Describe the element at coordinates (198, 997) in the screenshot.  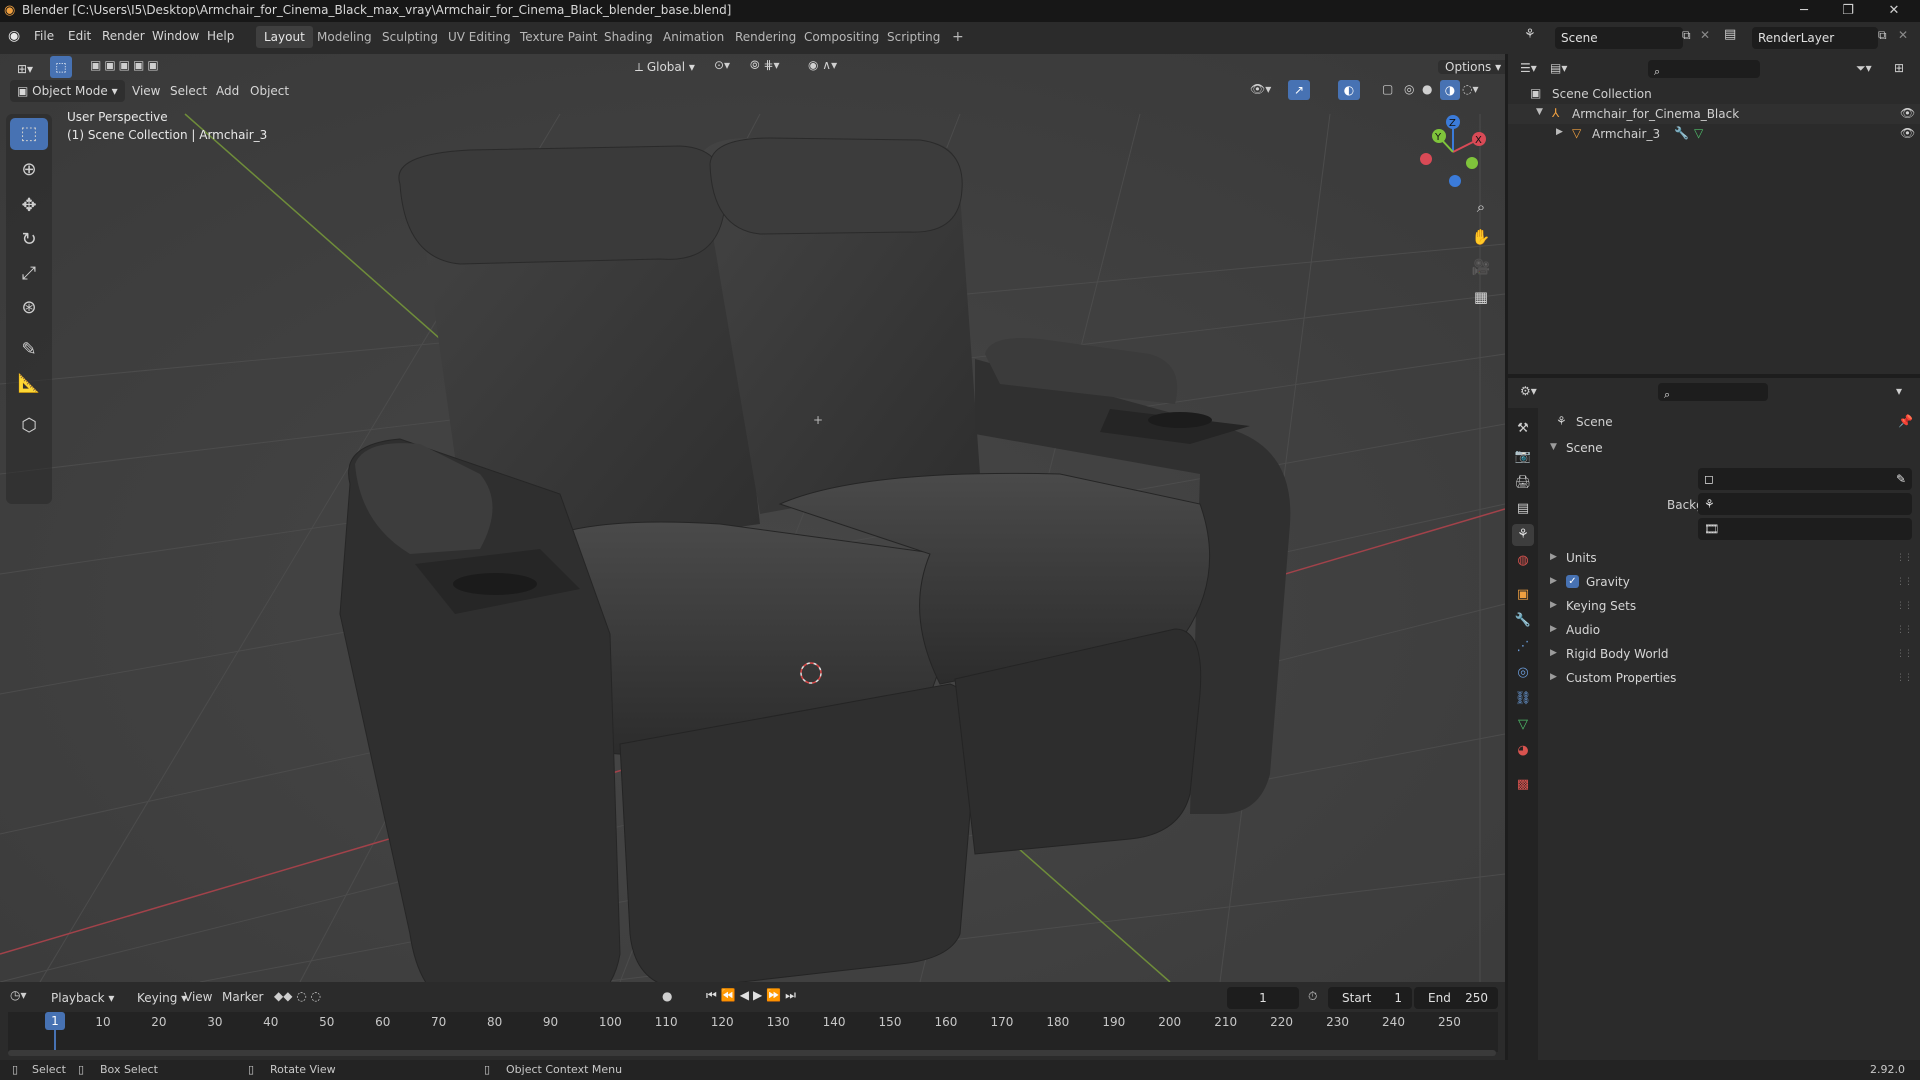
I see `timeline-menu-view: View` at that location.